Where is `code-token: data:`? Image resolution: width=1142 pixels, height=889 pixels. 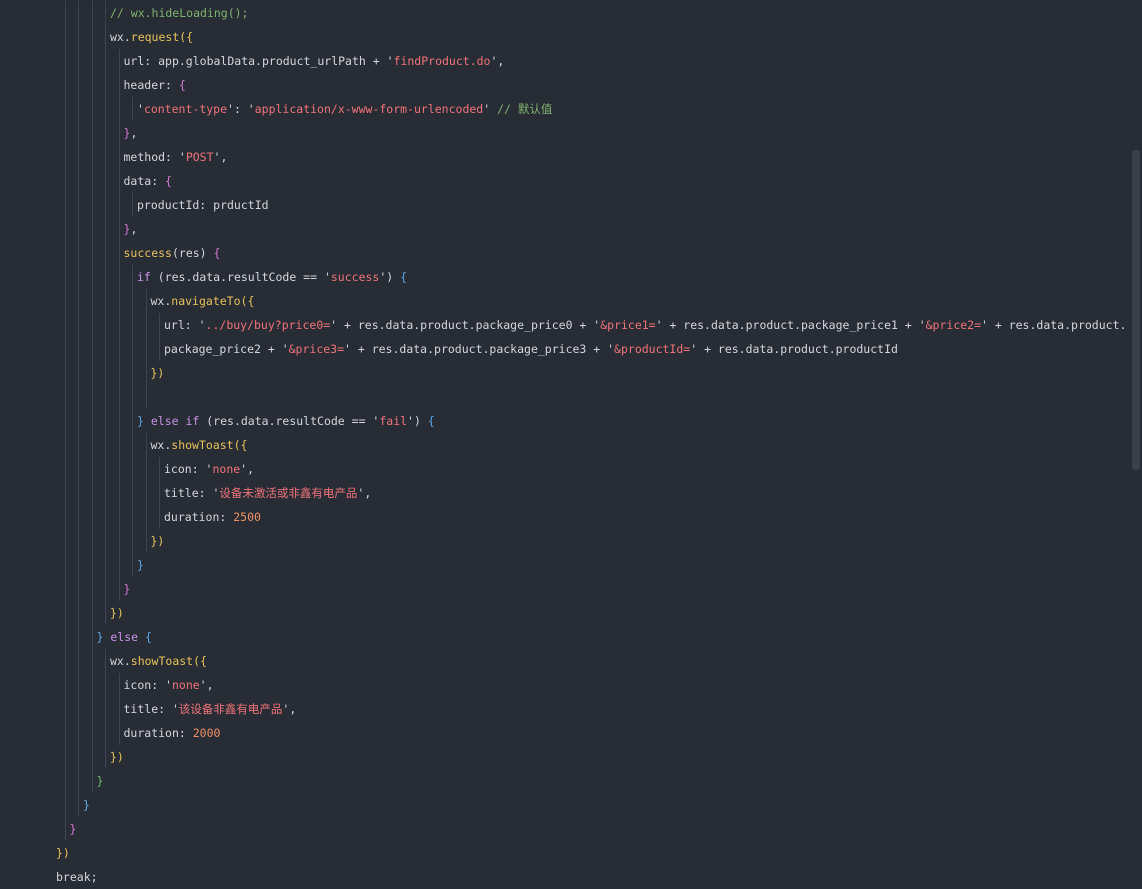 code-token: data: is located at coordinates (144, 181).